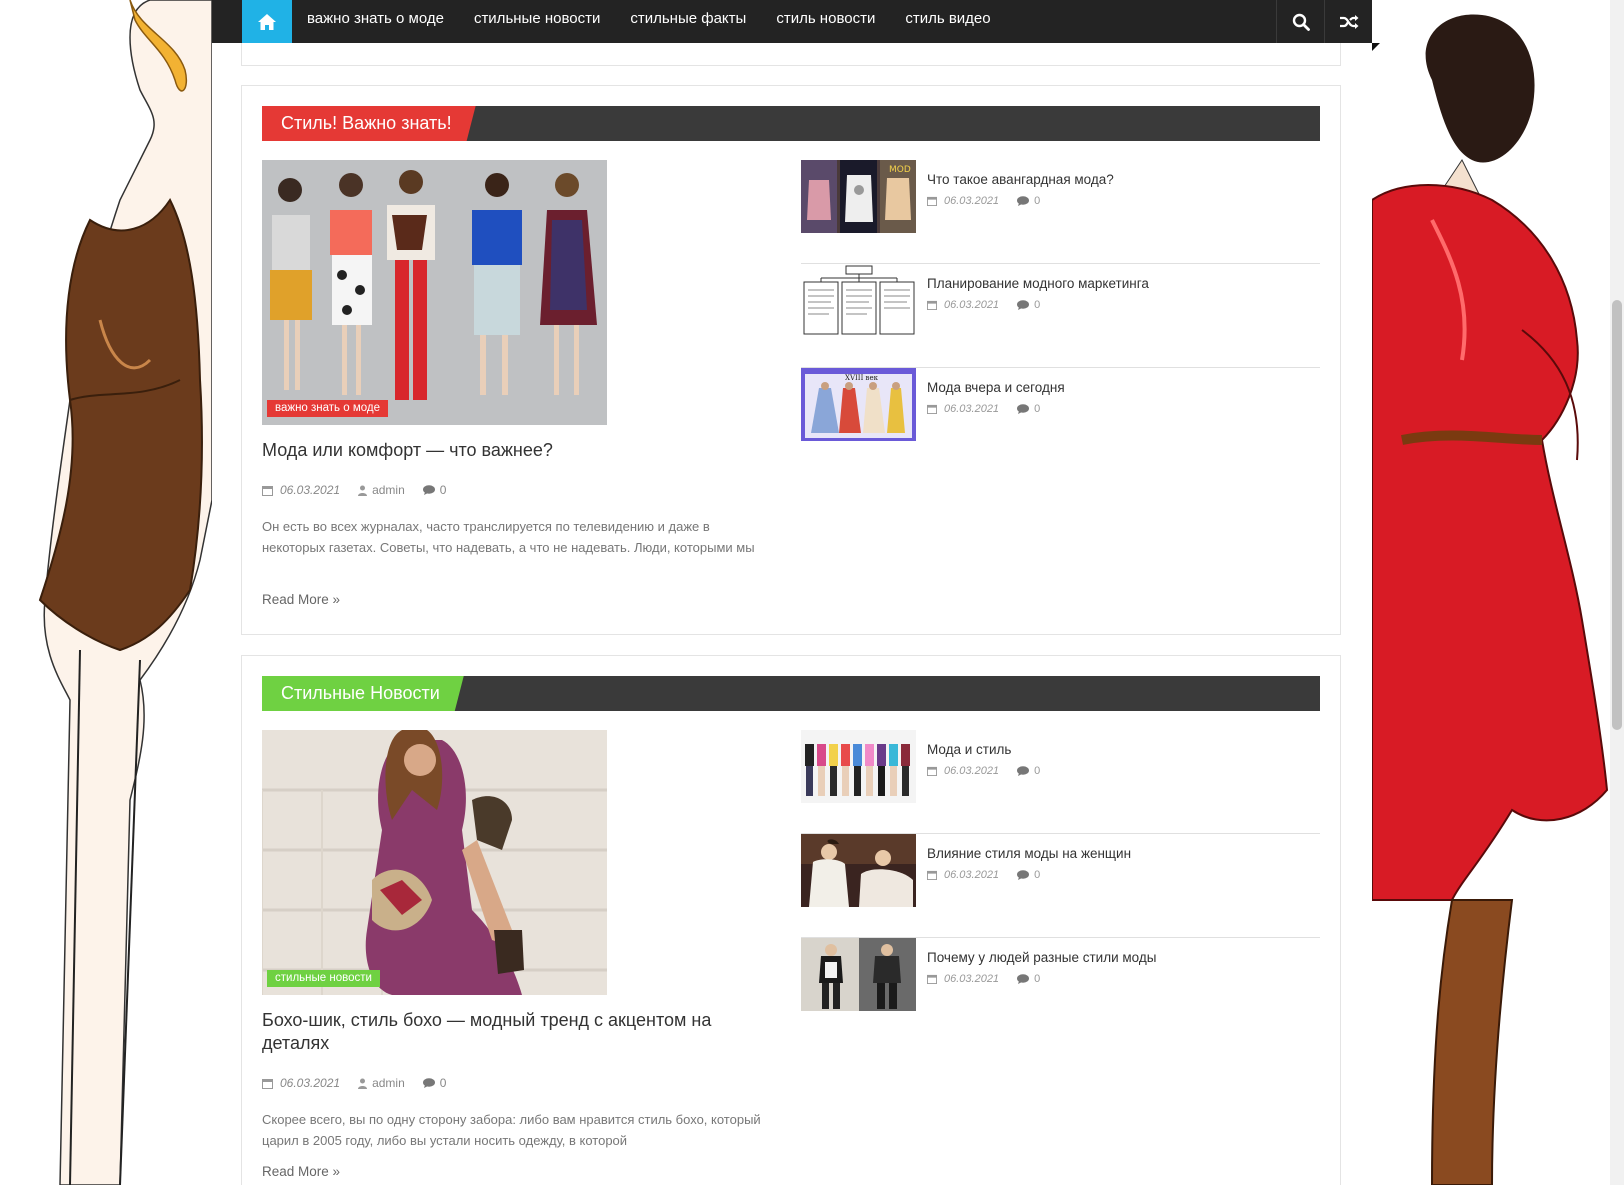 The image size is (1624, 1185). Describe the element at coordinates (791, 693) in the screenshot. I see `section-header: Стильные Новости` at that location.